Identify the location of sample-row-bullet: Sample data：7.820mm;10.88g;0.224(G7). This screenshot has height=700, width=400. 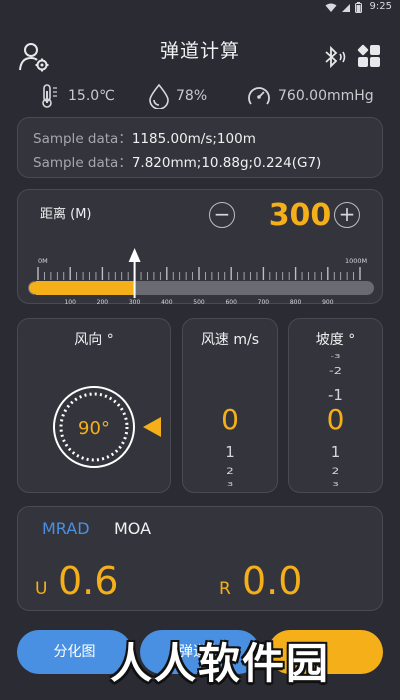
(177, 161).